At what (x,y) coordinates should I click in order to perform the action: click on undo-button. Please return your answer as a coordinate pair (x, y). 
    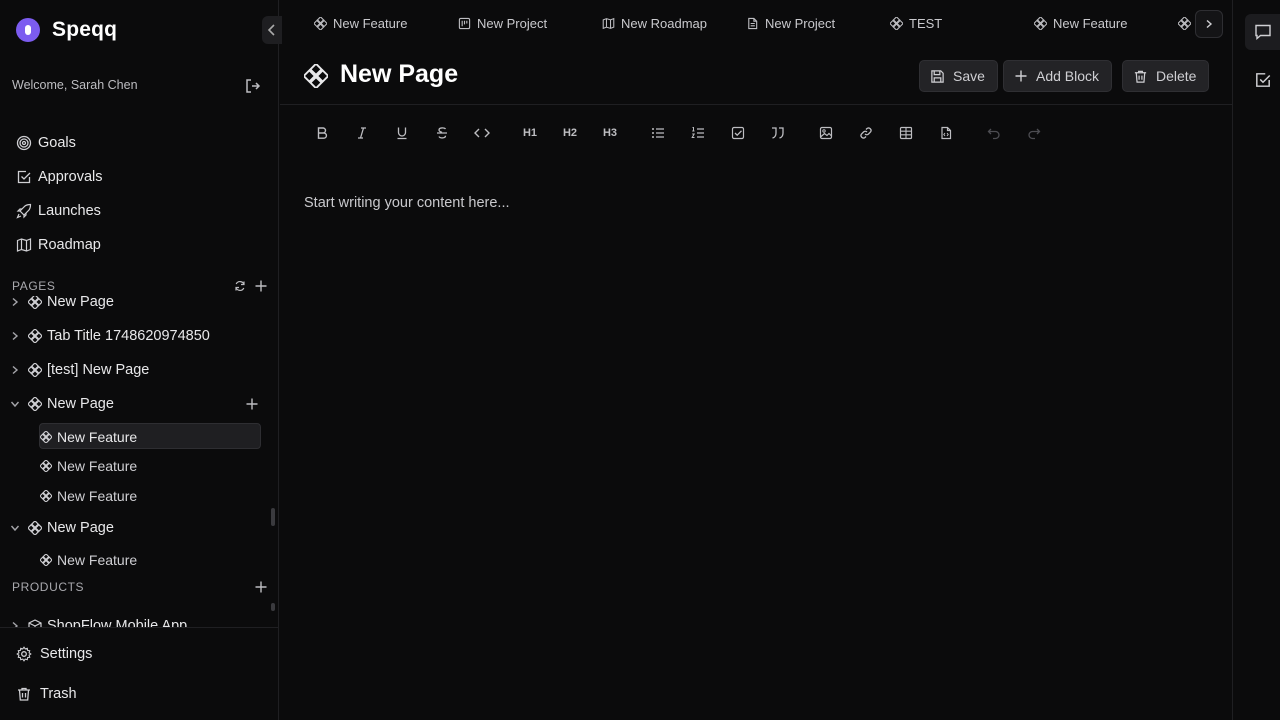
    Looking at the image, I should click on (994, 133).